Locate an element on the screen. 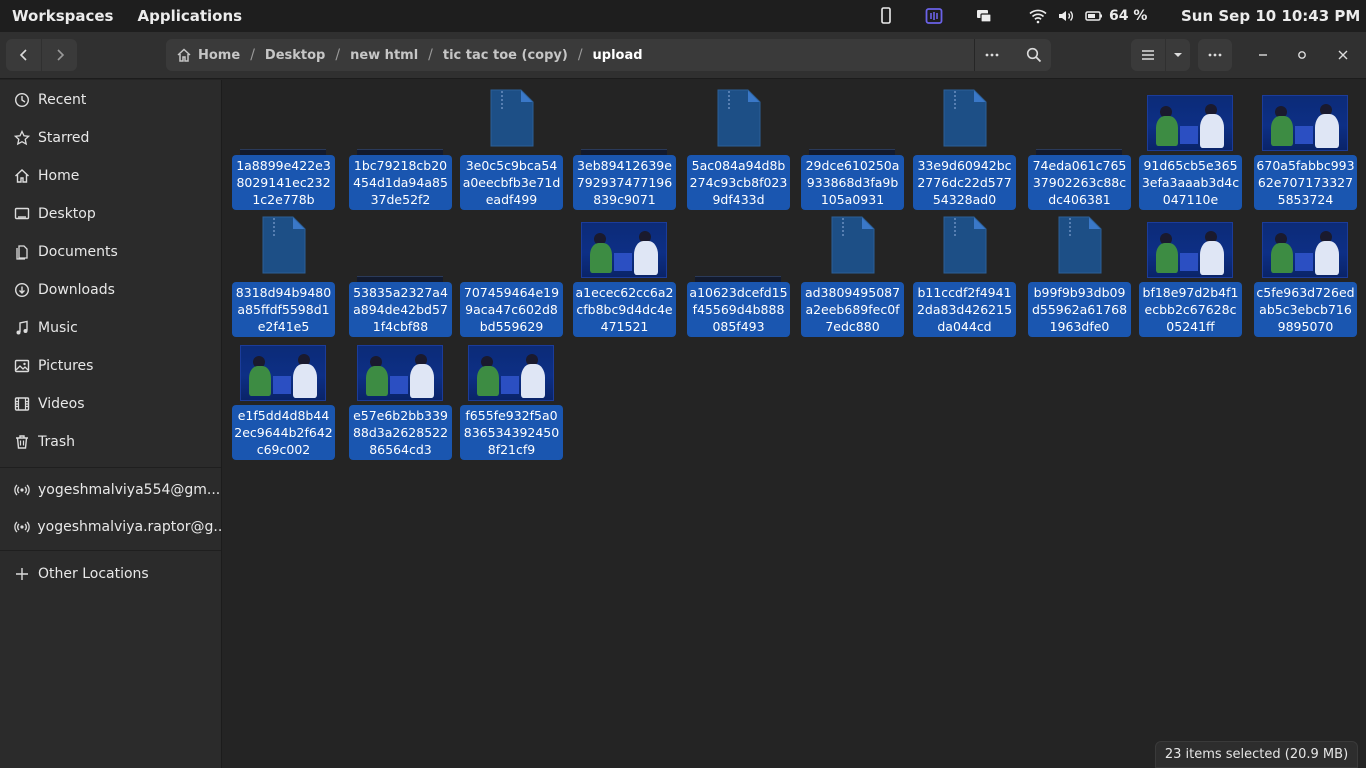 The height and width of the screenshot is (768, 1366). file-name: e57e6b2bb33988d3a262852286564cd3 is located at coordinates (400, 432).